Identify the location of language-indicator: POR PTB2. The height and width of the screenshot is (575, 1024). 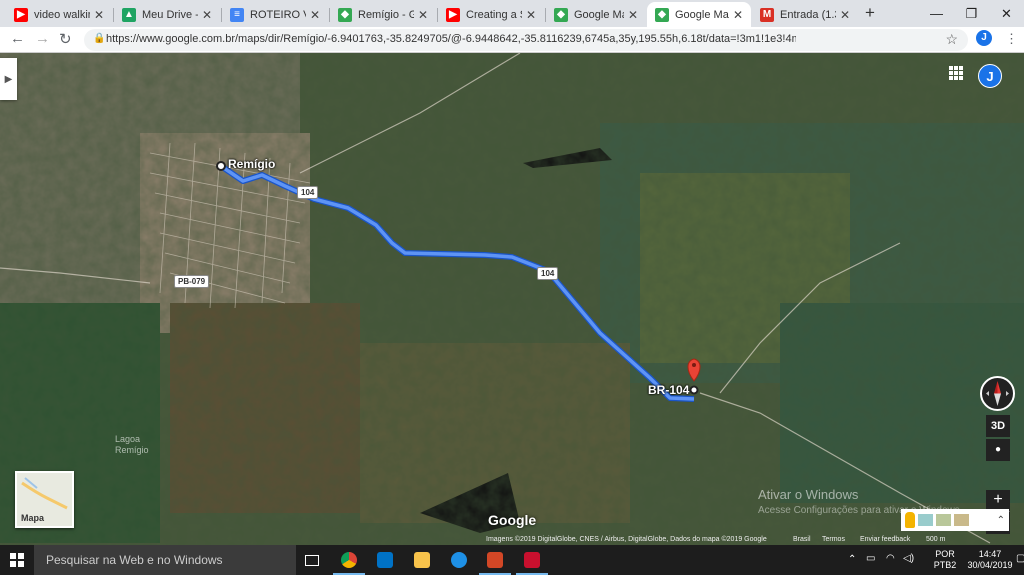
(945, 560).